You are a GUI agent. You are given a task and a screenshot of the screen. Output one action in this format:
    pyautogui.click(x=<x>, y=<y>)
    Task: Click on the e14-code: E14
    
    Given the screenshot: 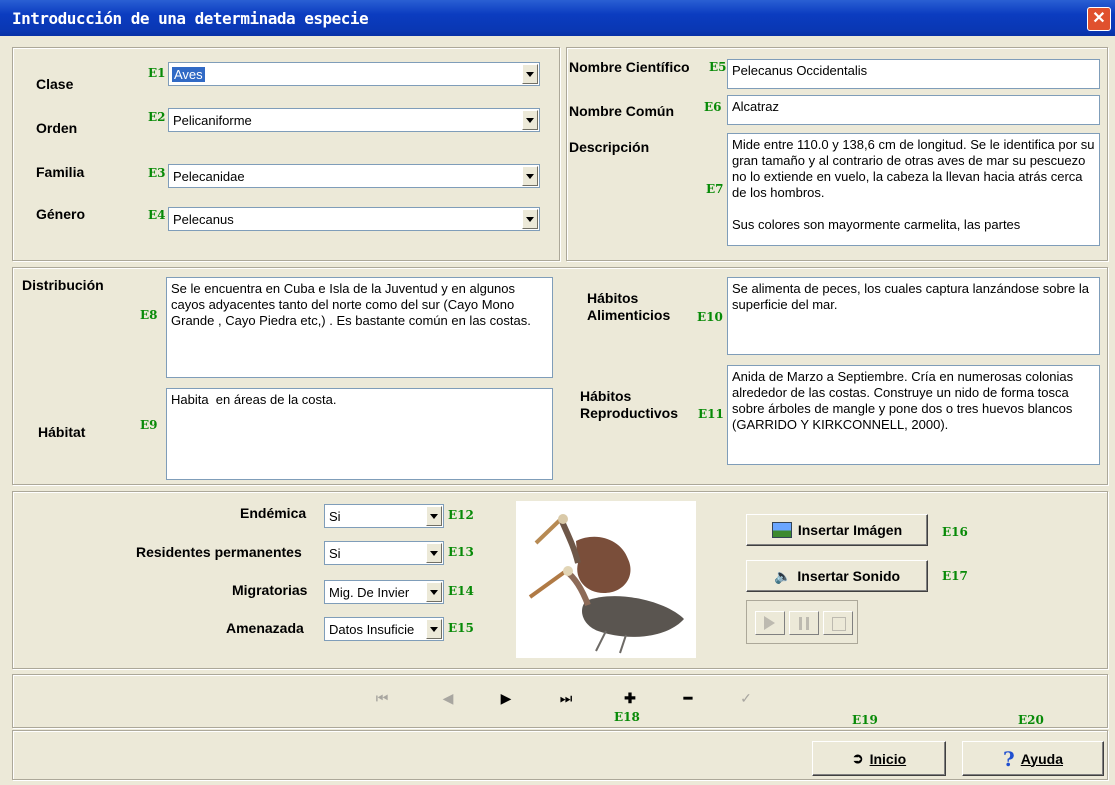 What is the action you would take?
    pyautogui.click(x=461, y=591)
    